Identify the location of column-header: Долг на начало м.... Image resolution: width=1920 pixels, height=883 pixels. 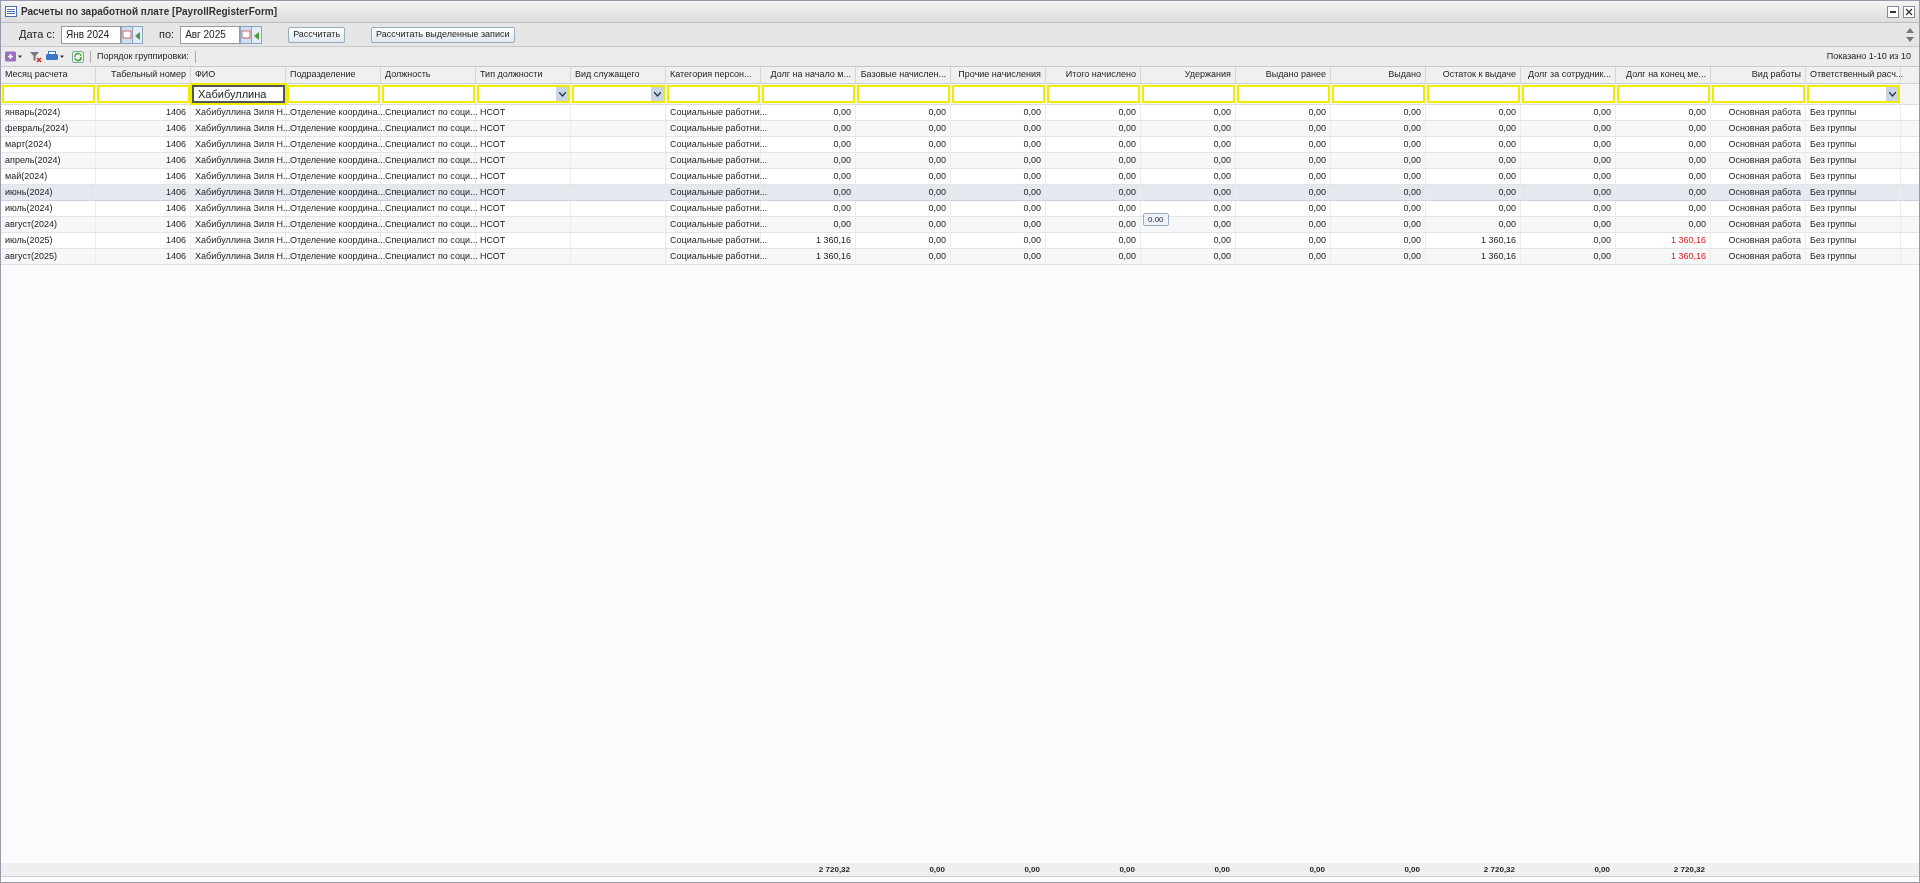
(808, 75).